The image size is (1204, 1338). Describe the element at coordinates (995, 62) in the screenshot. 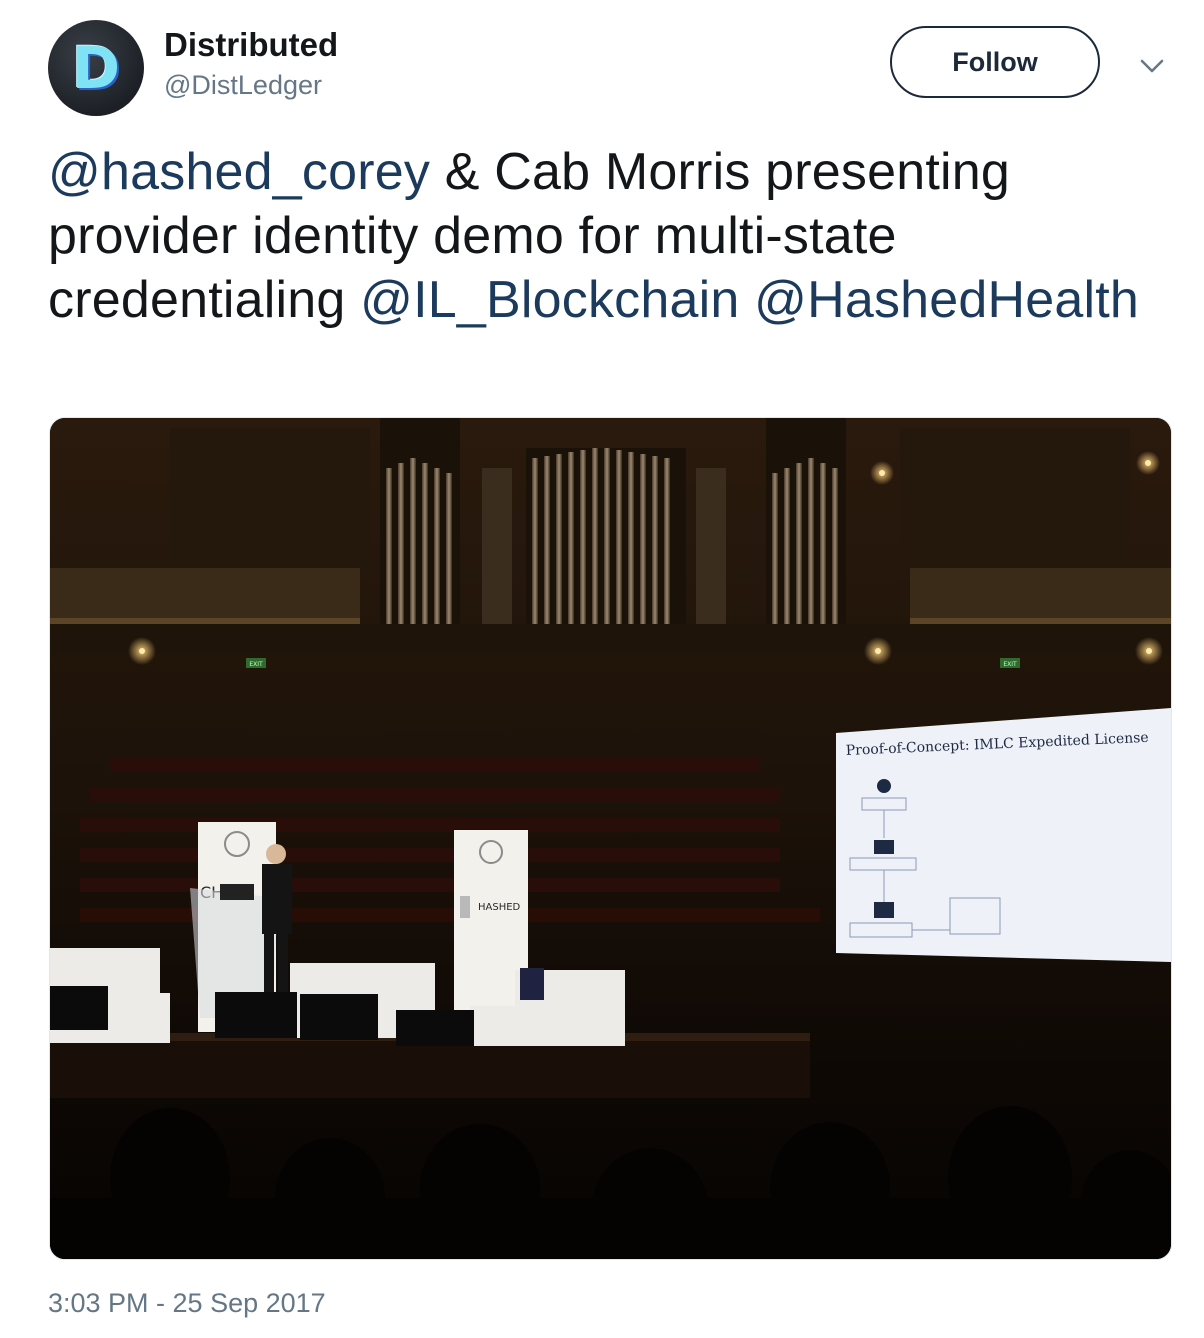

I see `follow-button: Follow` at that location.